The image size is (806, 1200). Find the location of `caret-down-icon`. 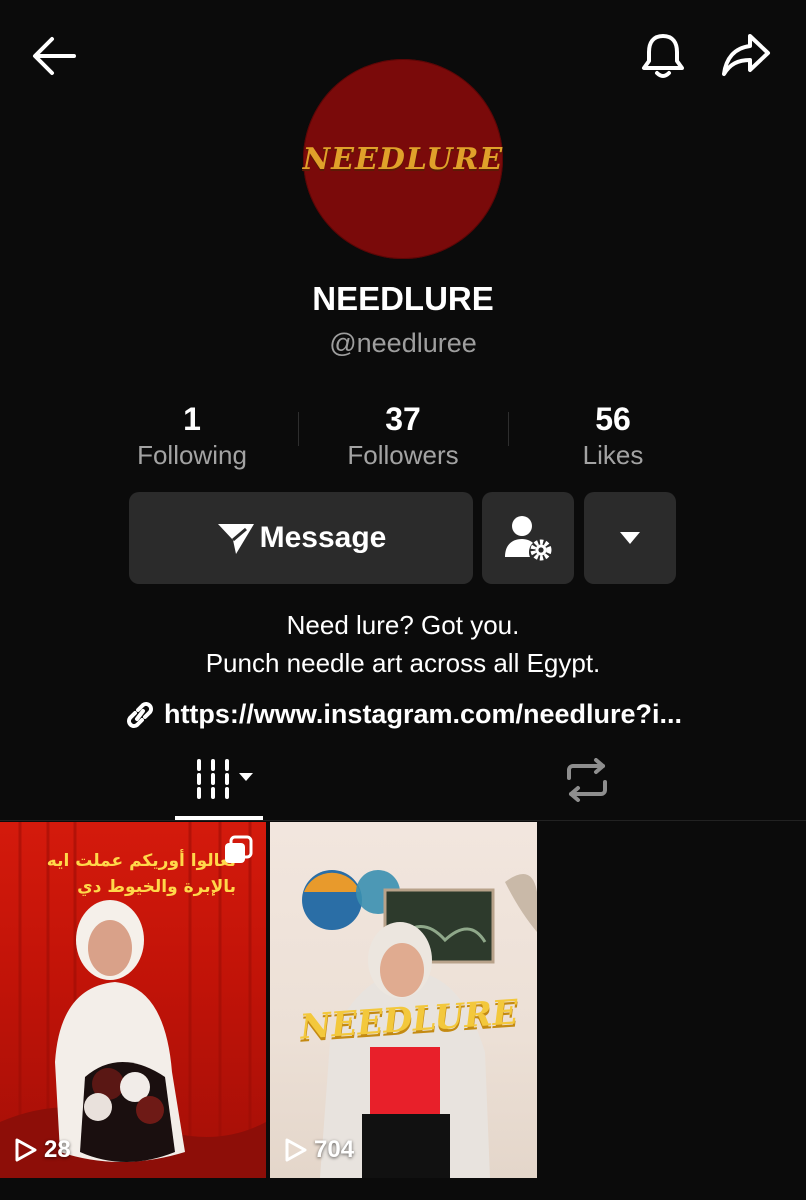

caret-down-icon is located at coordinates (630, 538).